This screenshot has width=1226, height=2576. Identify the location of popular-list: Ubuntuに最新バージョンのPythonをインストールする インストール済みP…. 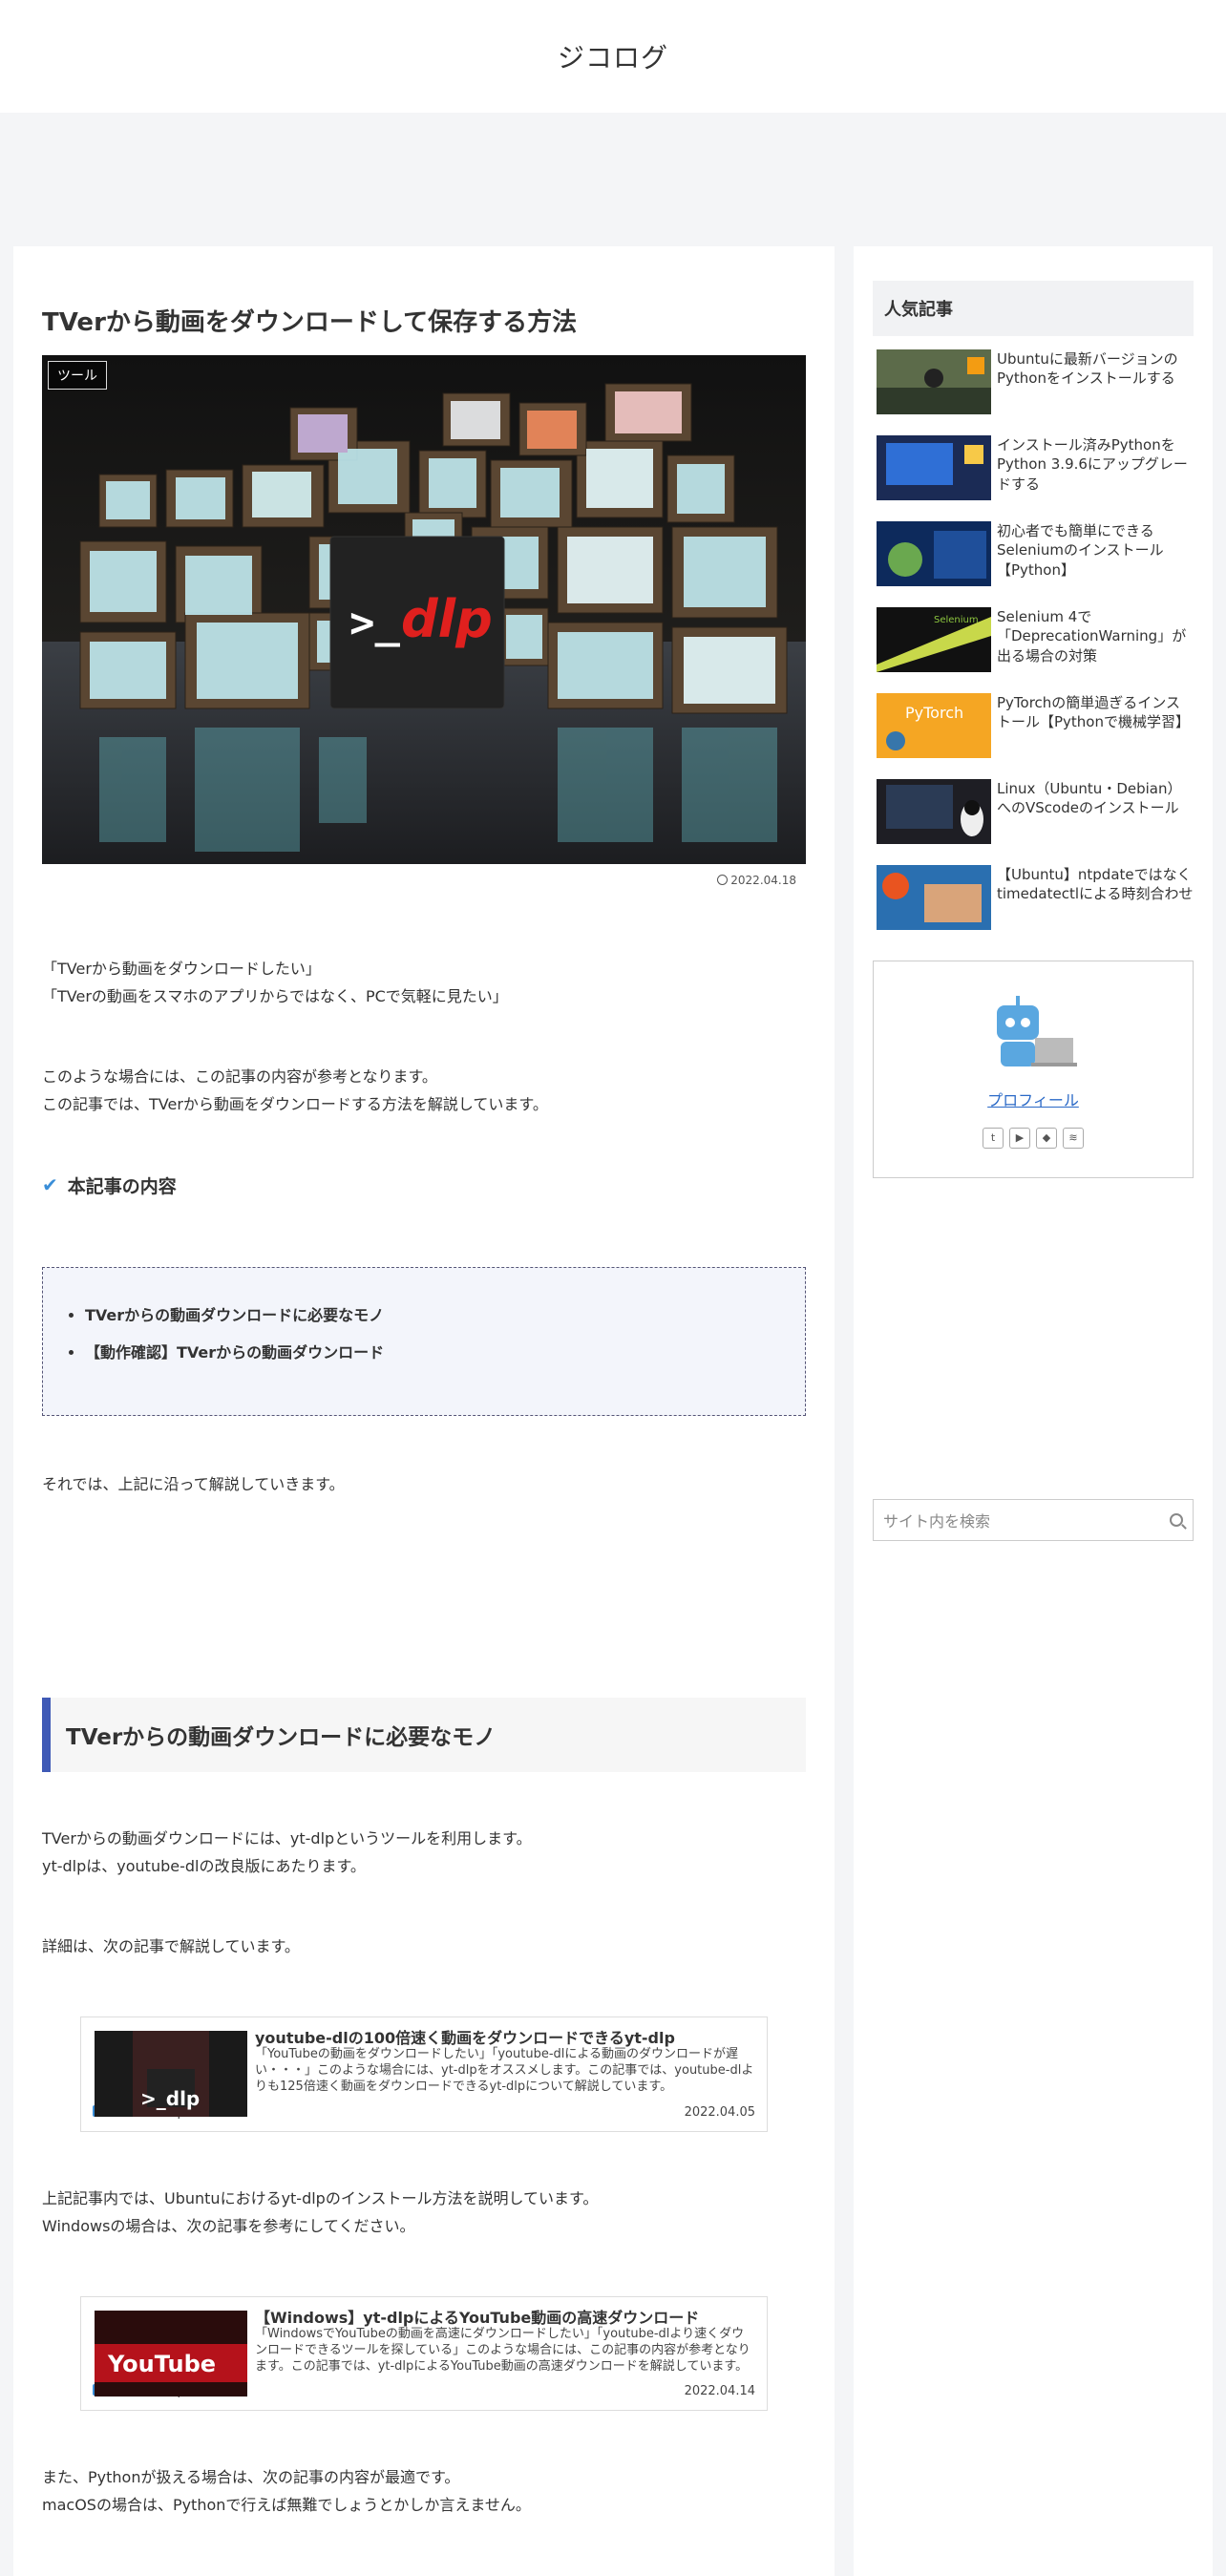
(1033, 650).